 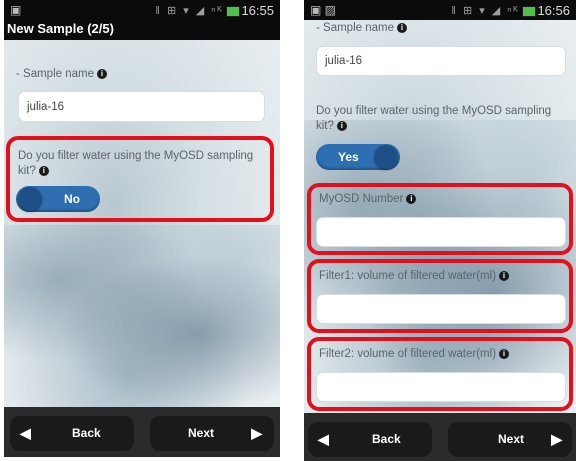 What do you see at coordinates (142, 31) in the screenshot?
I see `page-title: New Sample (2/5)` at bounding box center [142, 31].